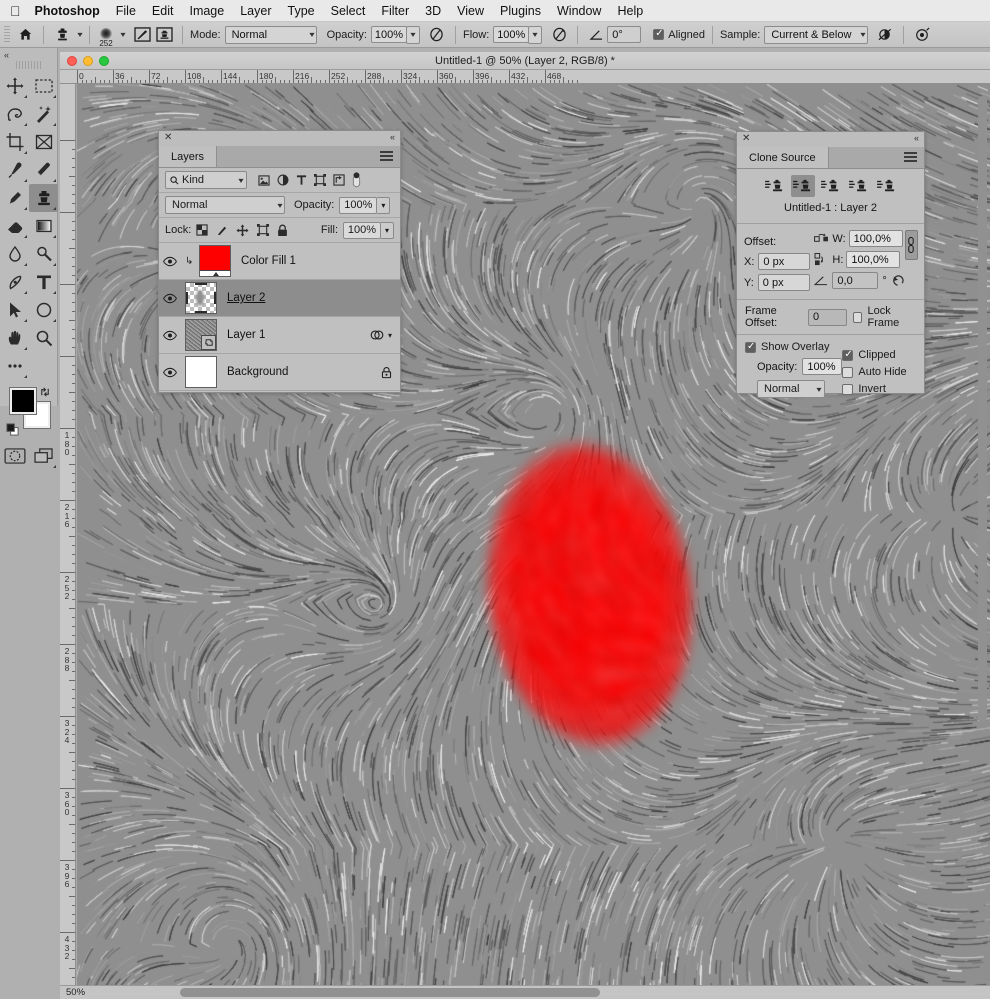 This screenshot has height=999, width=990. What do you see at coordinates (630, 11) in the screenshot?
I see `menu-item-help: Help` at bounding box center [630, 11].